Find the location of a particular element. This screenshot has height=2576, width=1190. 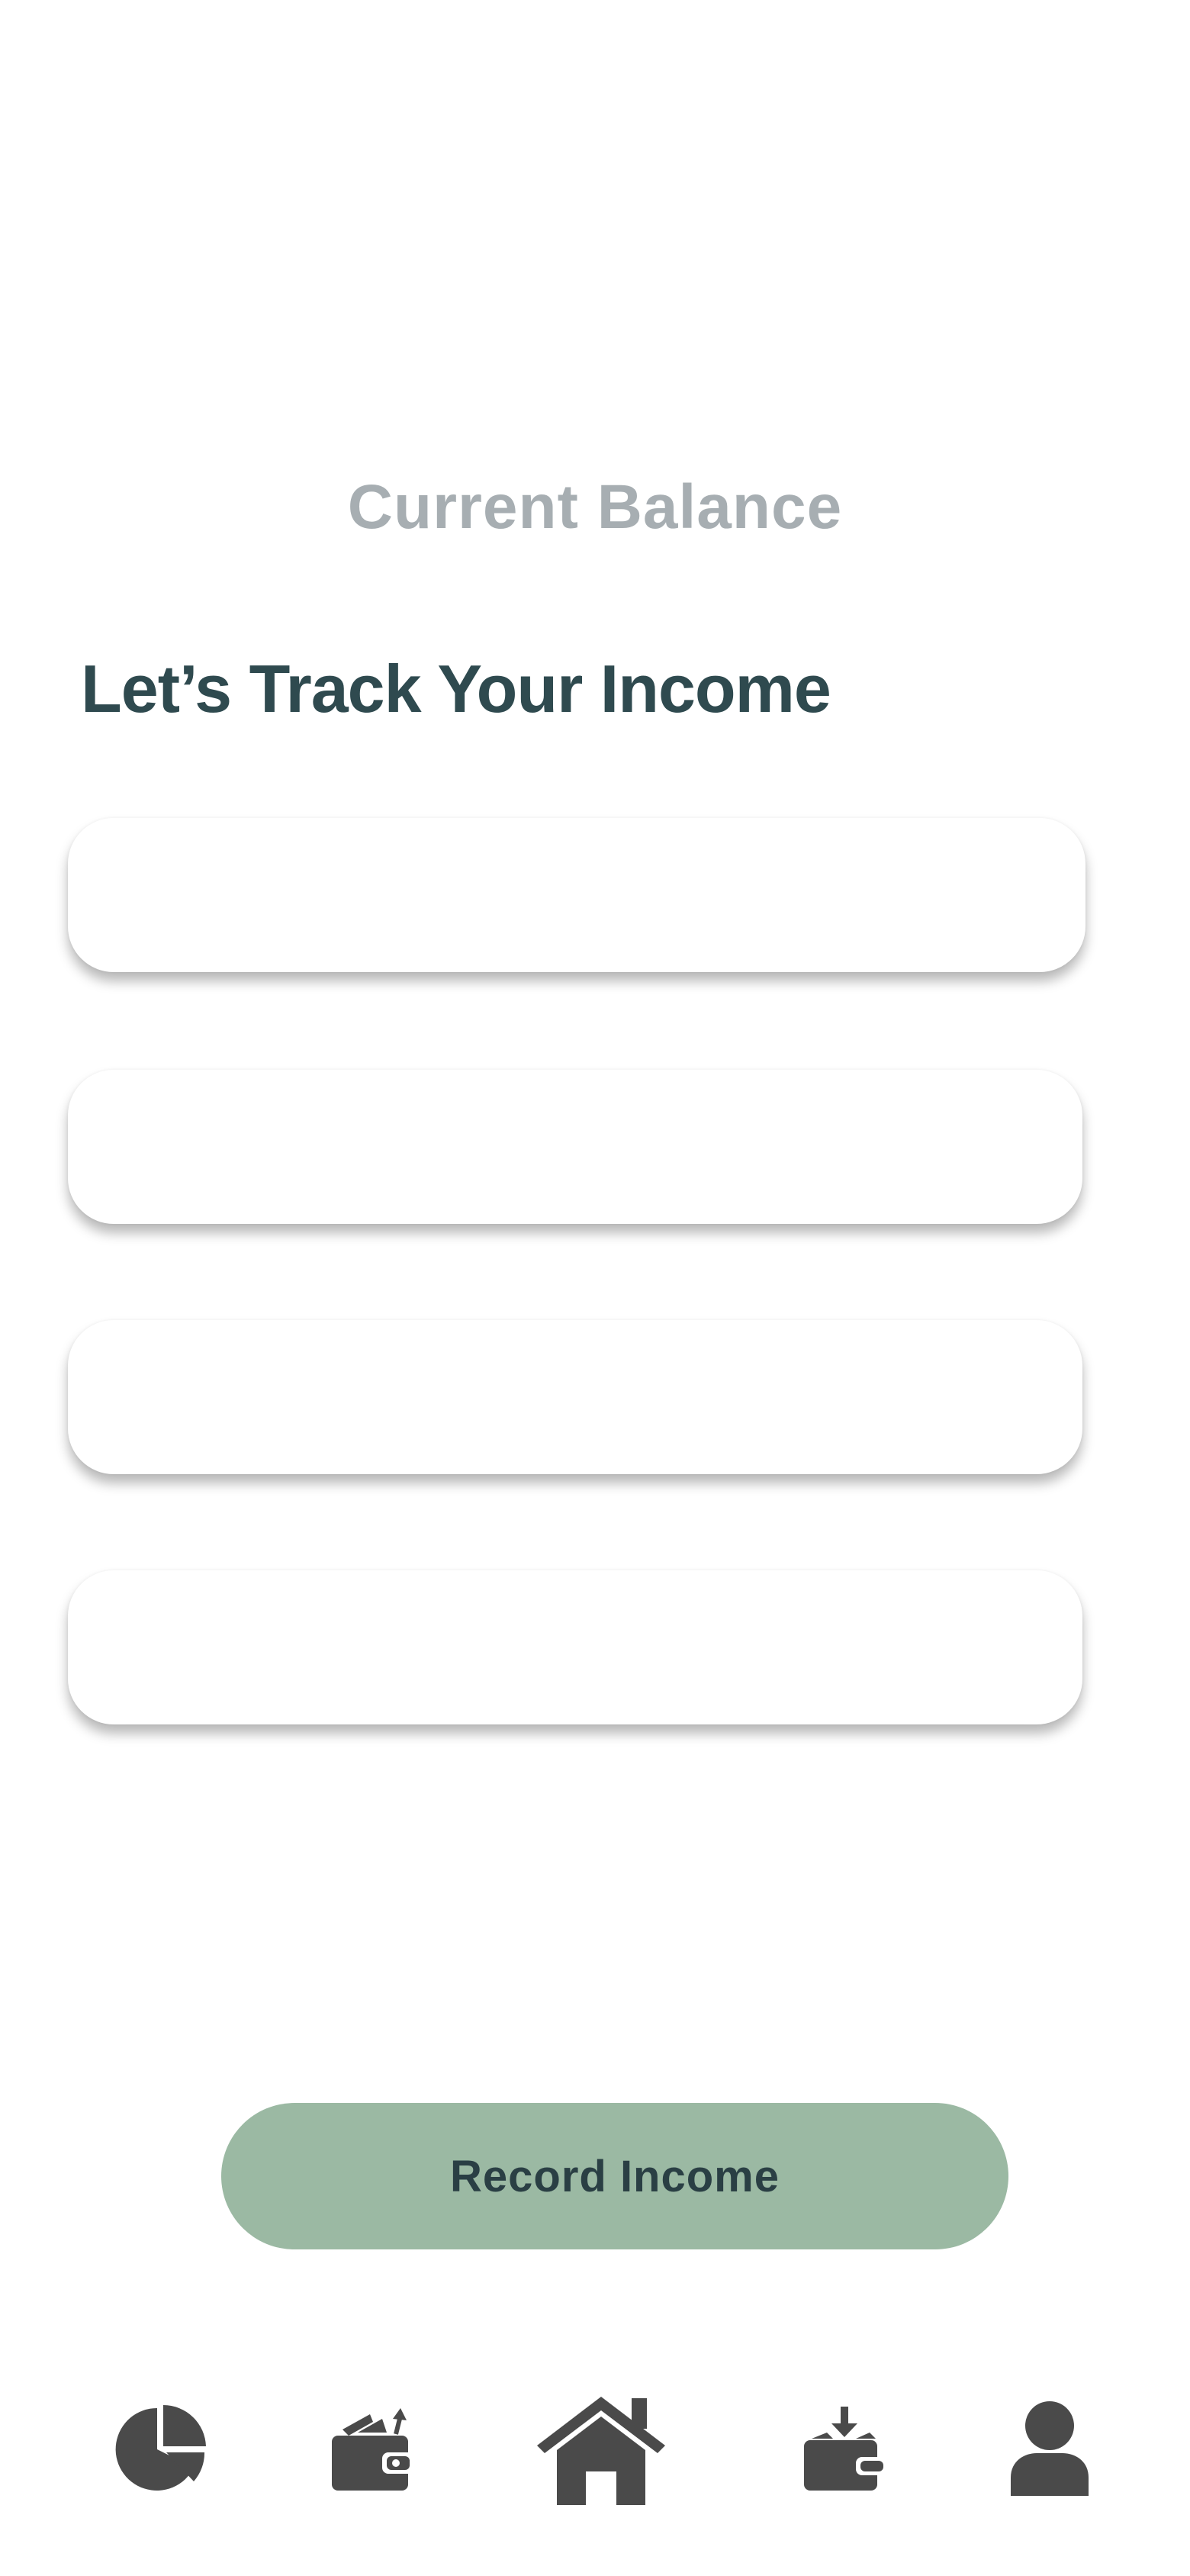

wallet-send-icon is located at coordinates (373, 2449).